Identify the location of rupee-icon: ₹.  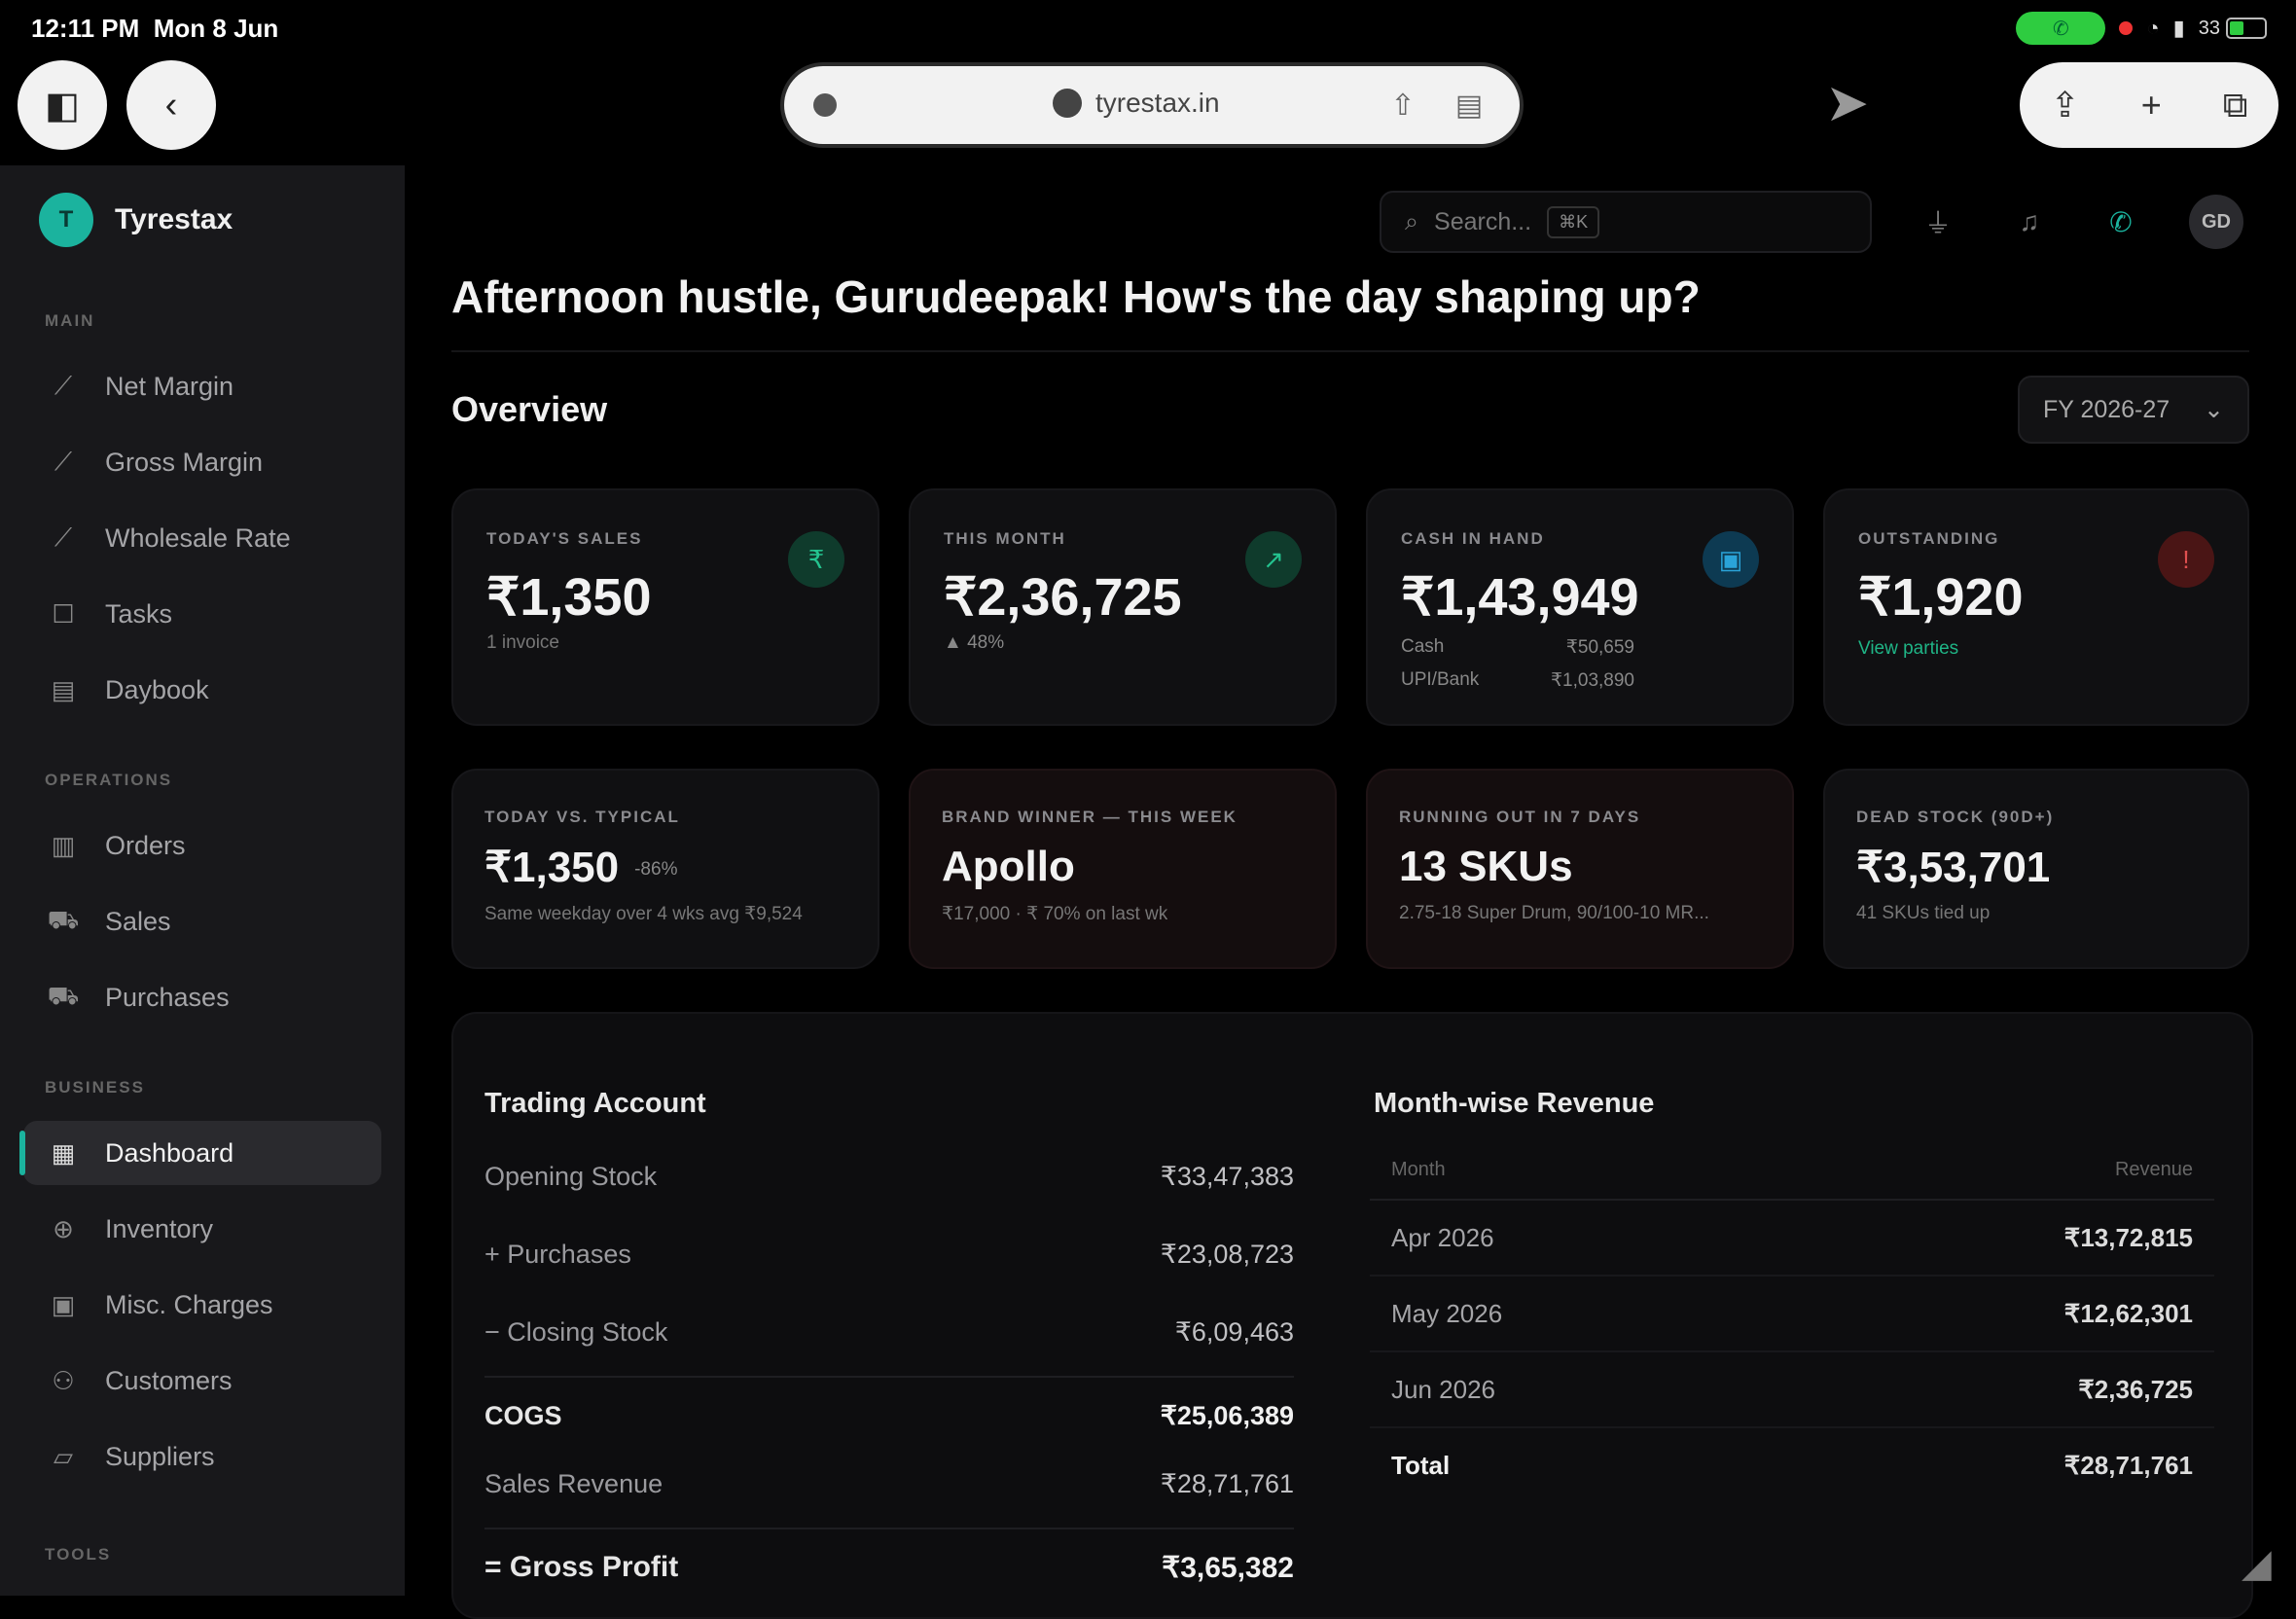
(816, 559).